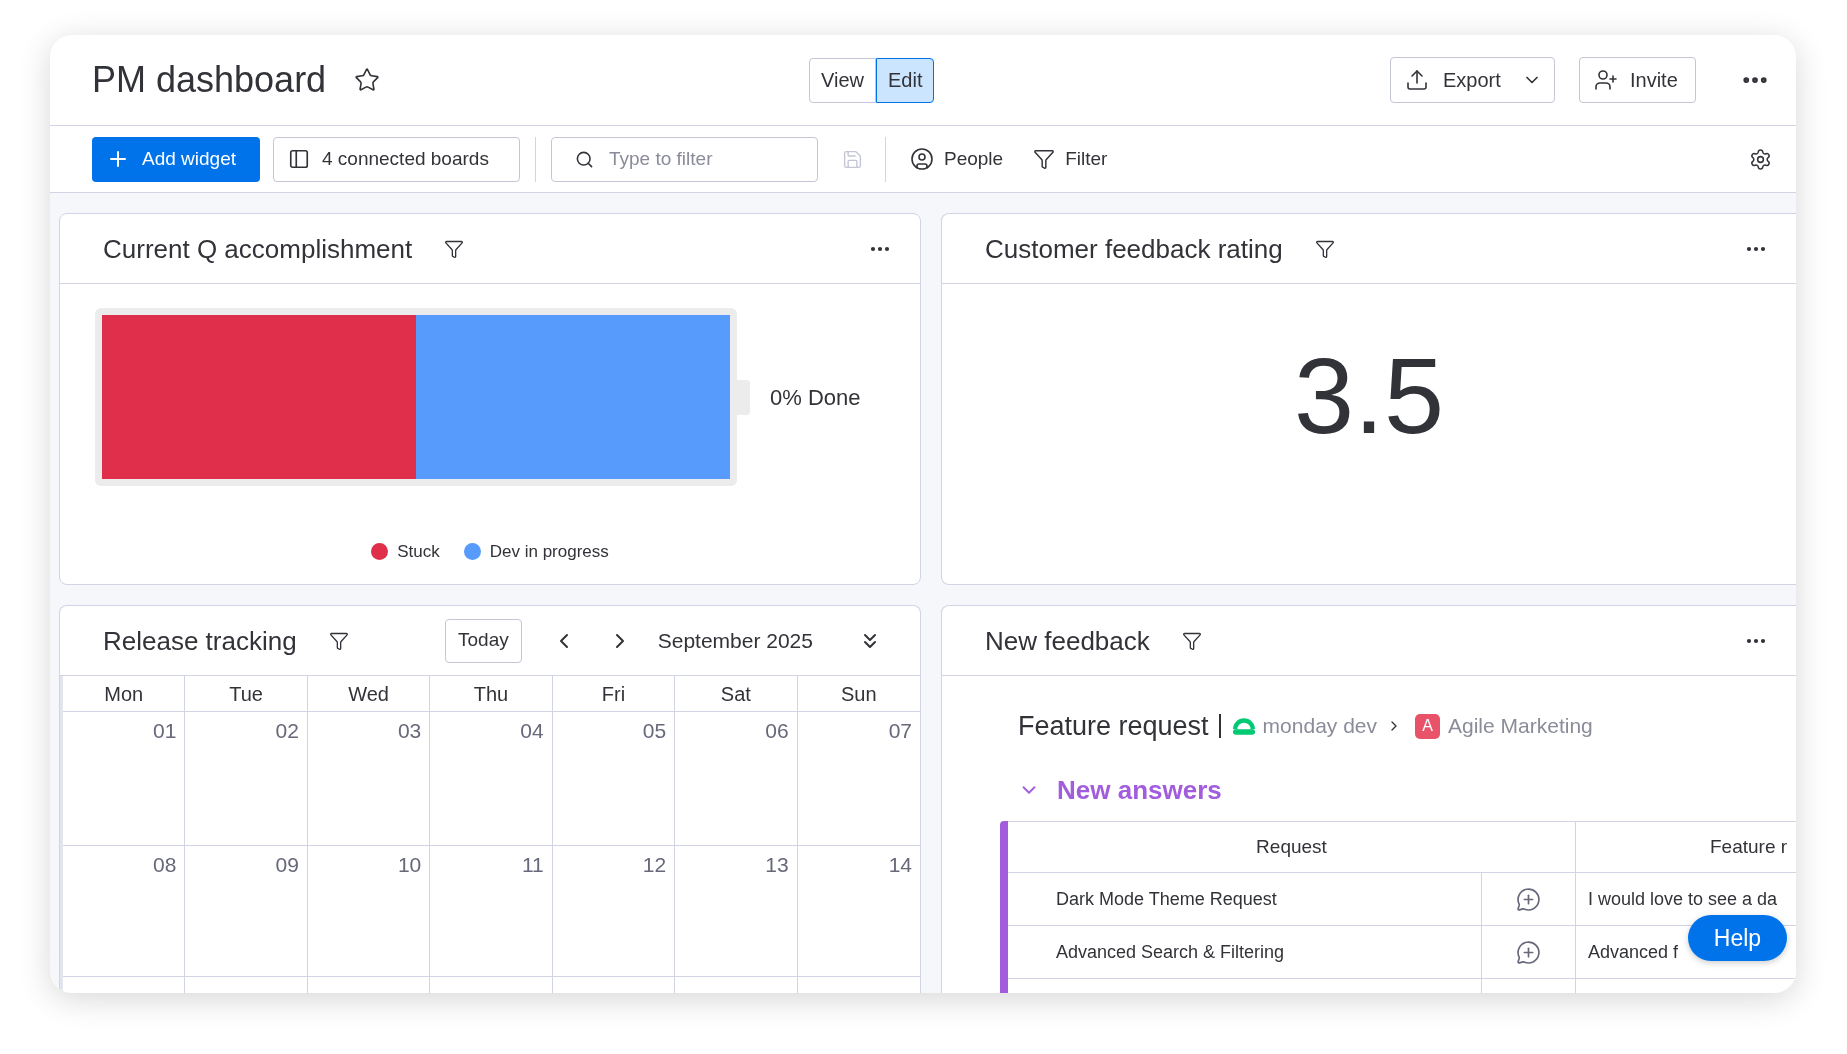 The width and height of the screenshot is (1847, 1054). I want to click on export-button: Export, so click(1472, 80).